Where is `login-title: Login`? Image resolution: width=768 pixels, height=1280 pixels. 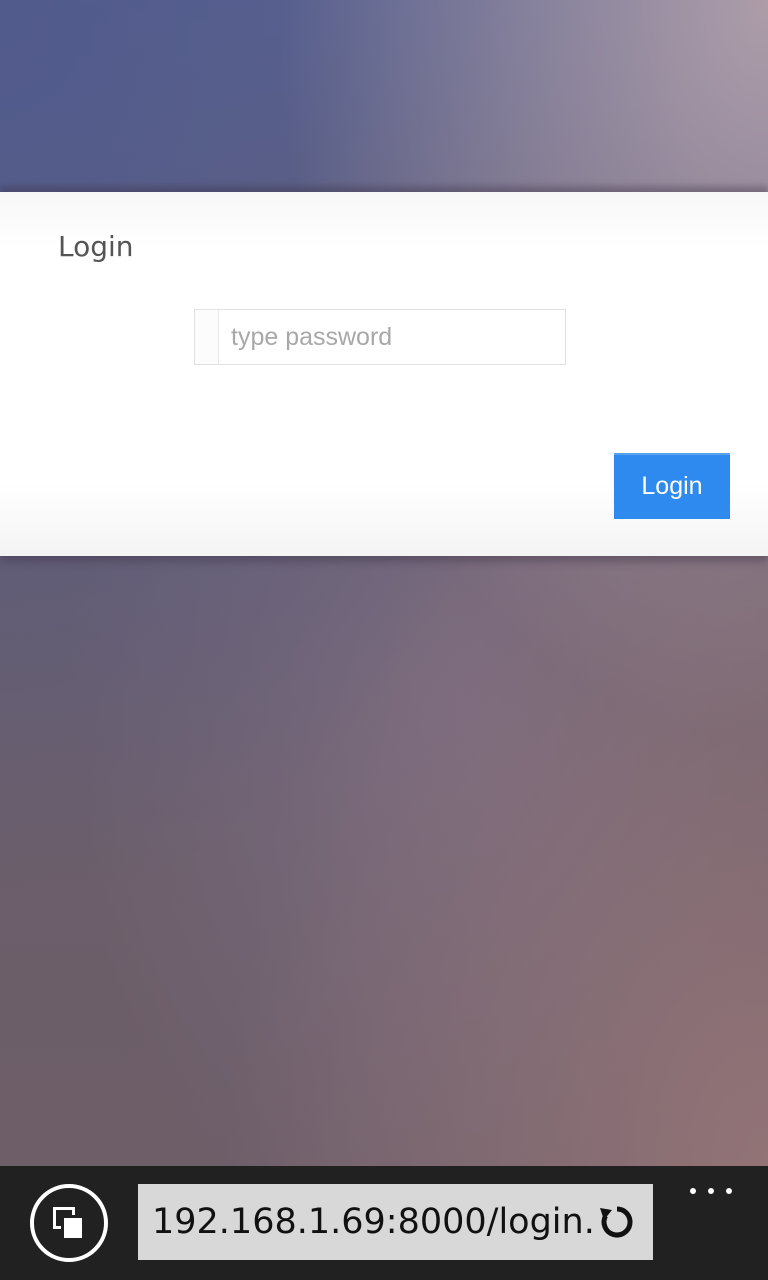
login-title: Login is located at coordinates (96, 246).